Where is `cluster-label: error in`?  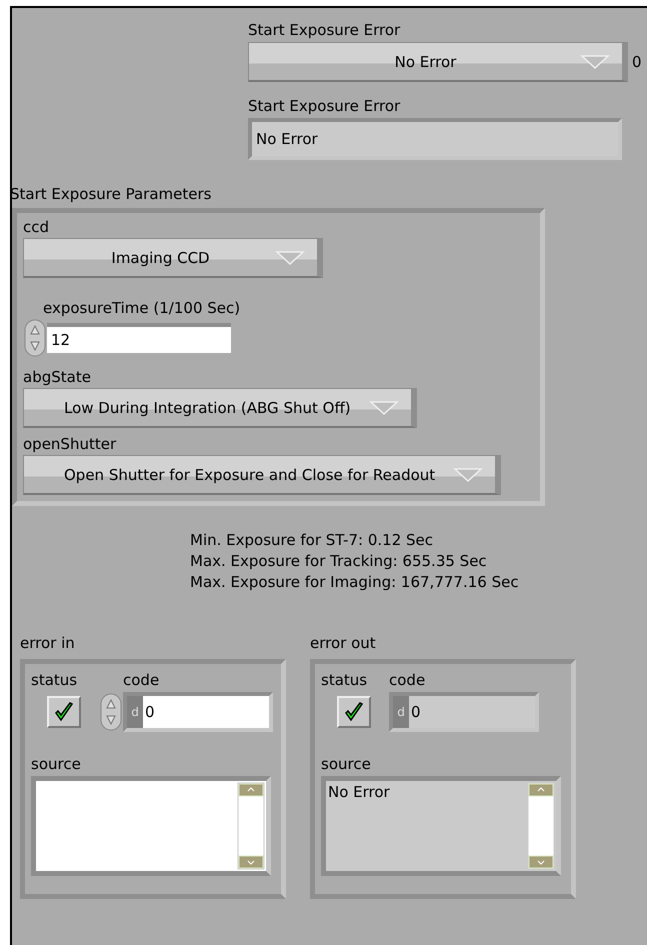 cluster-label: error in is located at coordinates (48, 643).